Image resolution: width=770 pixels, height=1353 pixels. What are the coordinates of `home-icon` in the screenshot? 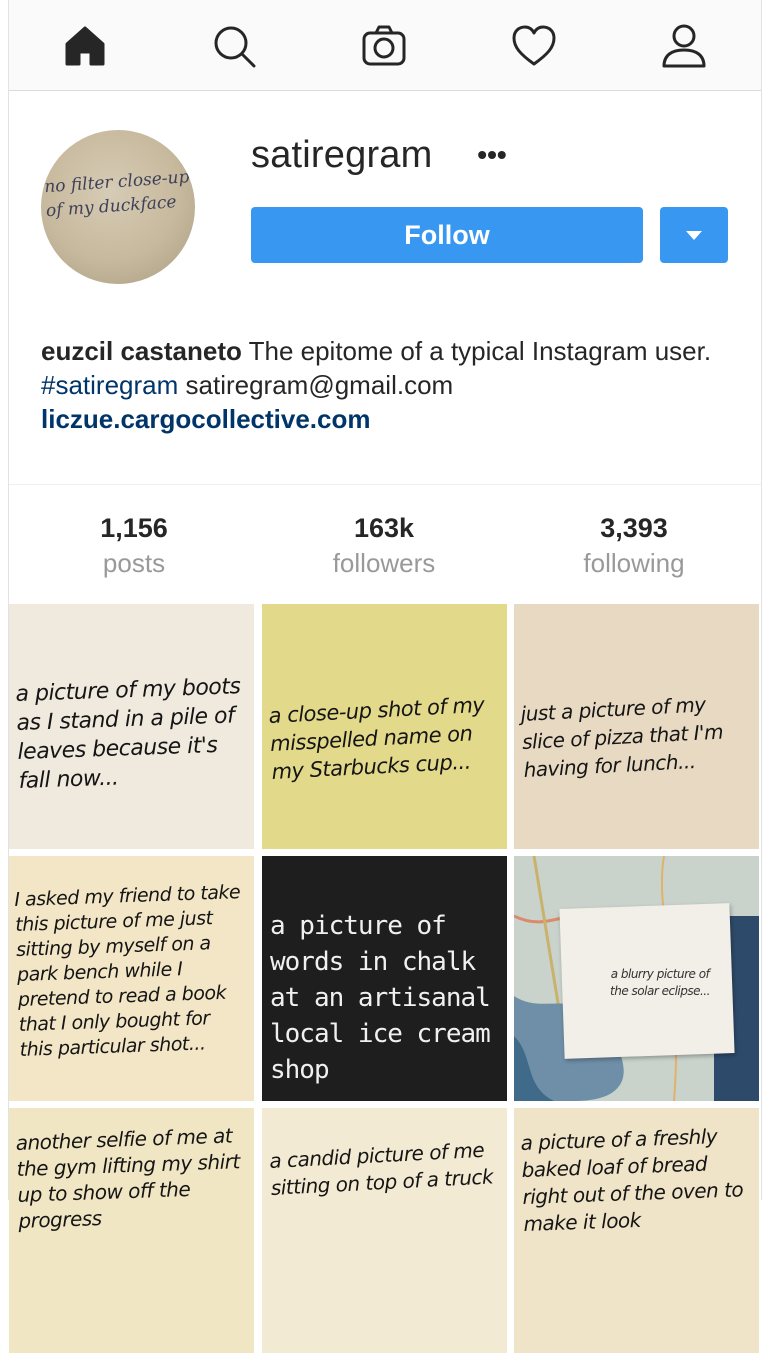 It's located at (85, 46).